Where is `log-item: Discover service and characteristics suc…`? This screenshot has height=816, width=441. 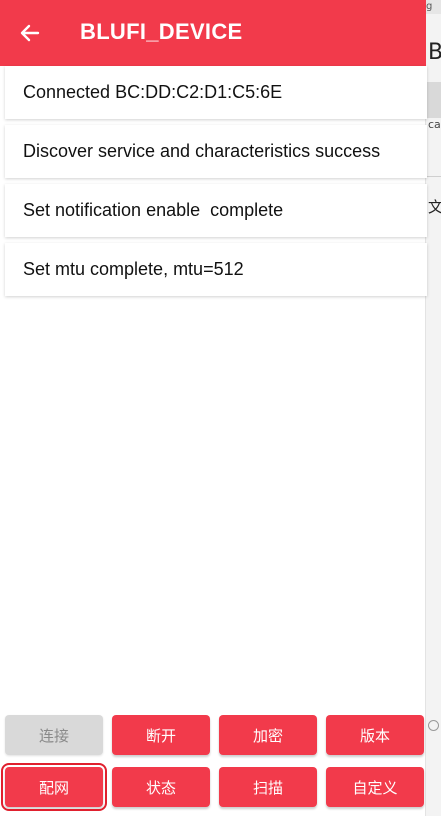 log-item: Discover service and characteristics suc… is located at coordinates (216, 151).